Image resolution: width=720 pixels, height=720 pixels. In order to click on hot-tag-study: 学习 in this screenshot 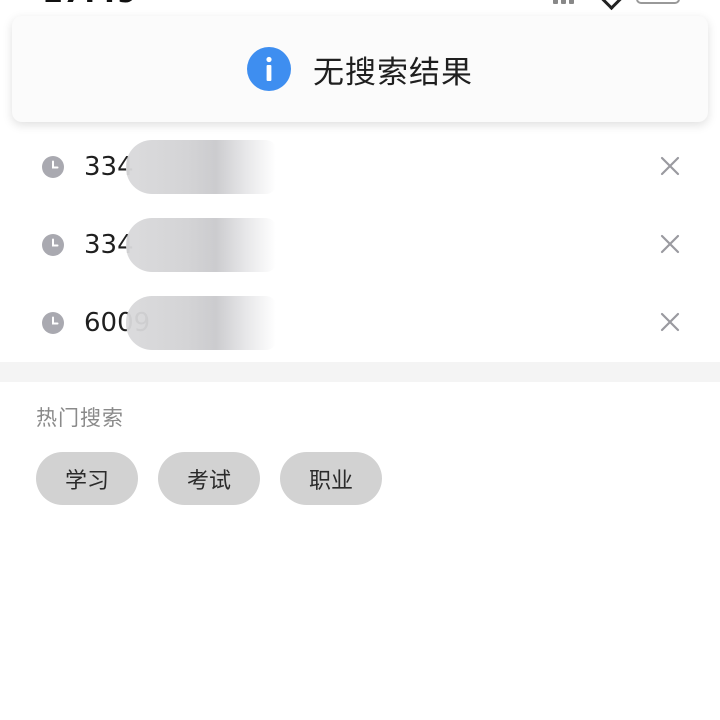, I will do `click(87, 478)`.